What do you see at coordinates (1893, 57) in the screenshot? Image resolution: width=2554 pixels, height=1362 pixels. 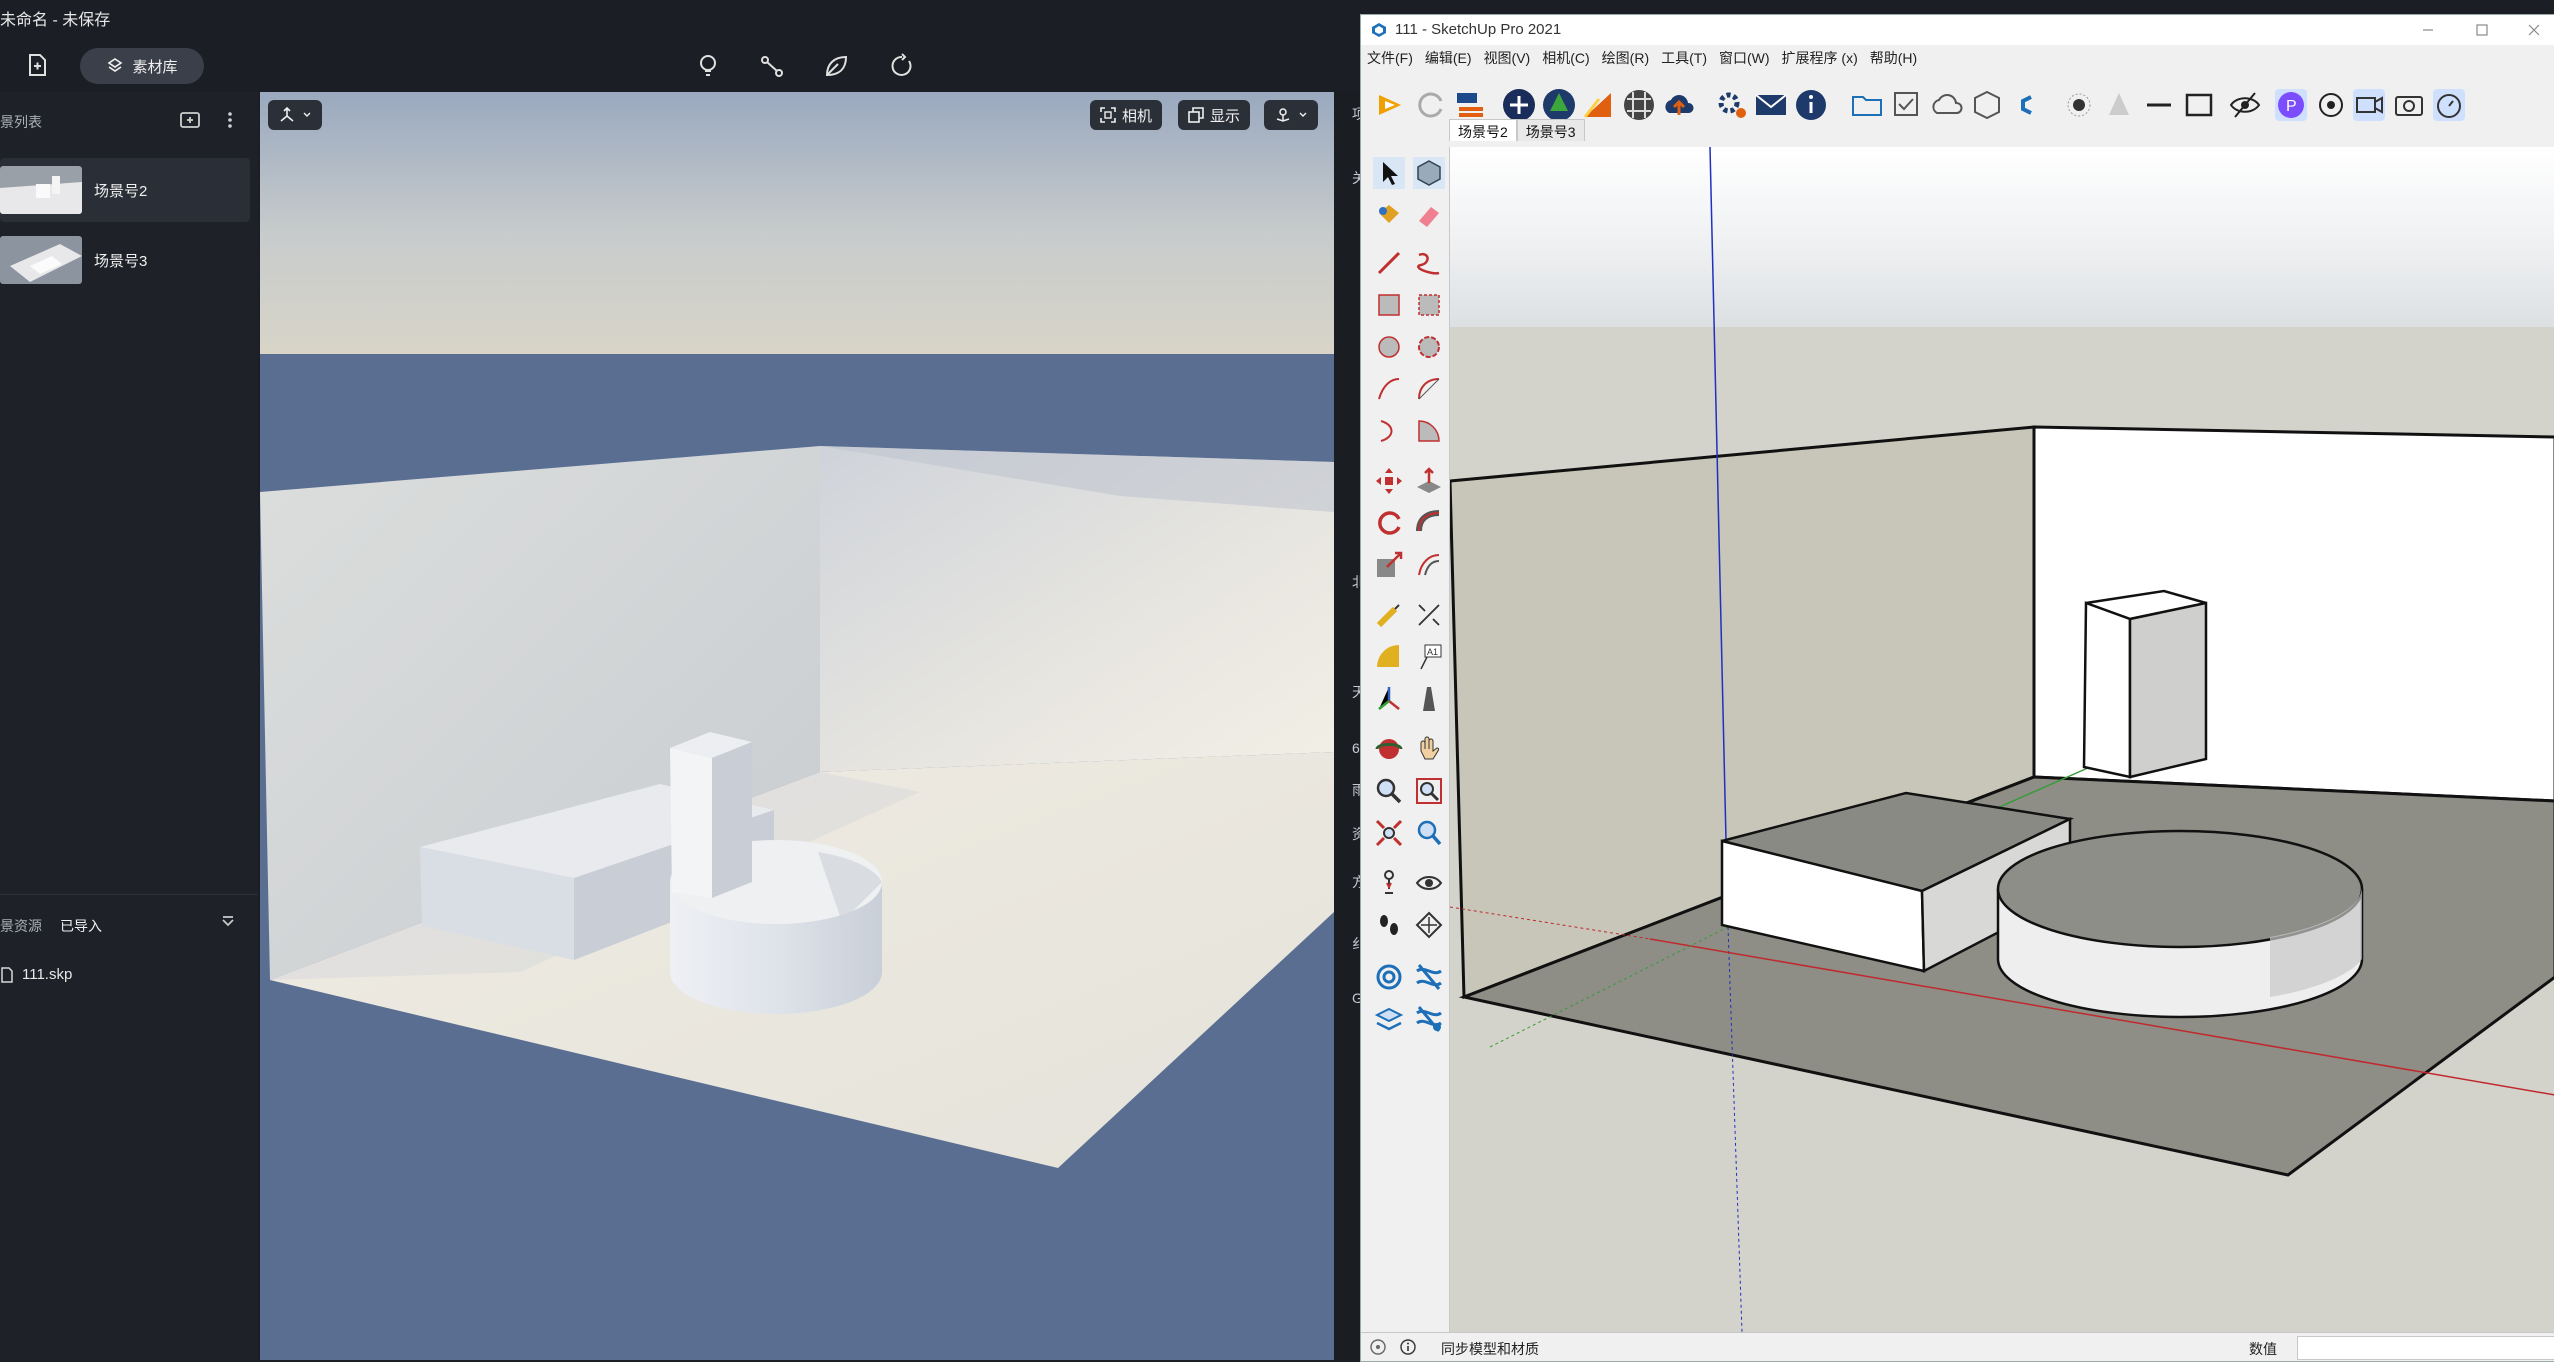 I see `menu-help: 帮助(H)` at bounding box center [1893, 57].